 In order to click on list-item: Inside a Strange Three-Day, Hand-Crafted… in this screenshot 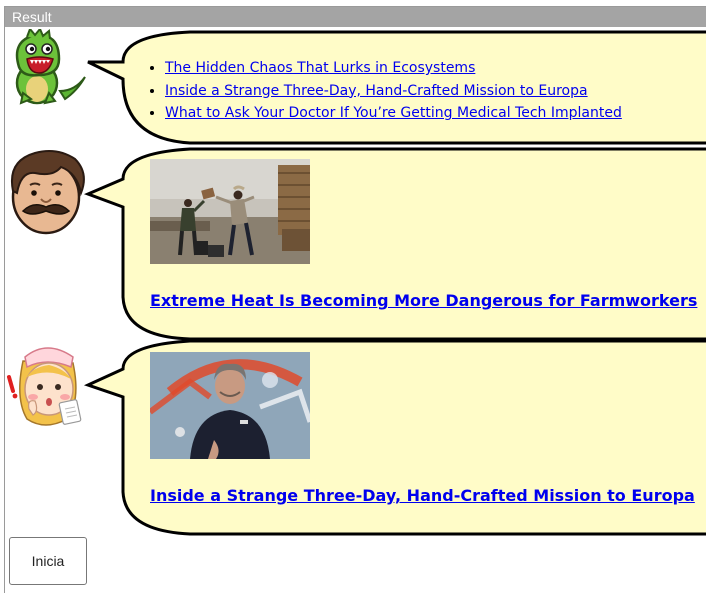, I will do `click(393, 91)`.